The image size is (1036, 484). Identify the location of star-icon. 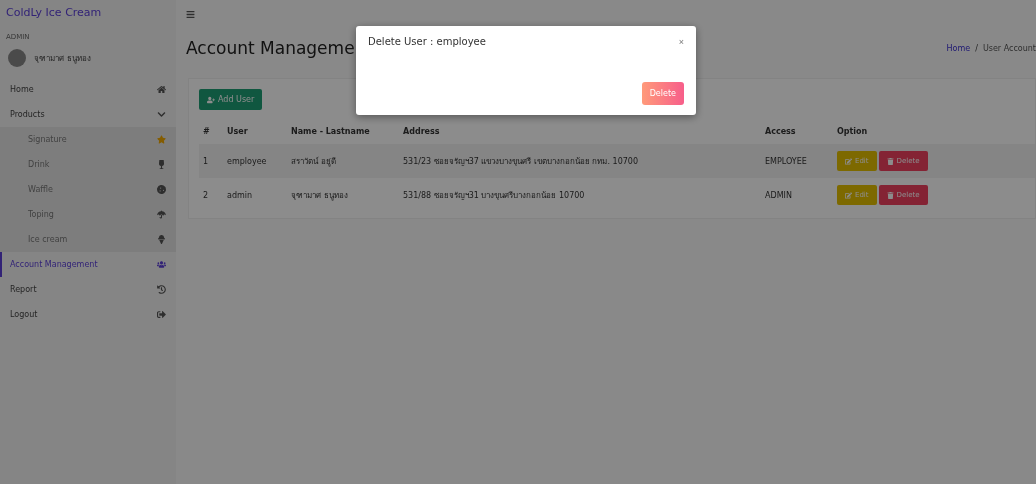
(161, 139).